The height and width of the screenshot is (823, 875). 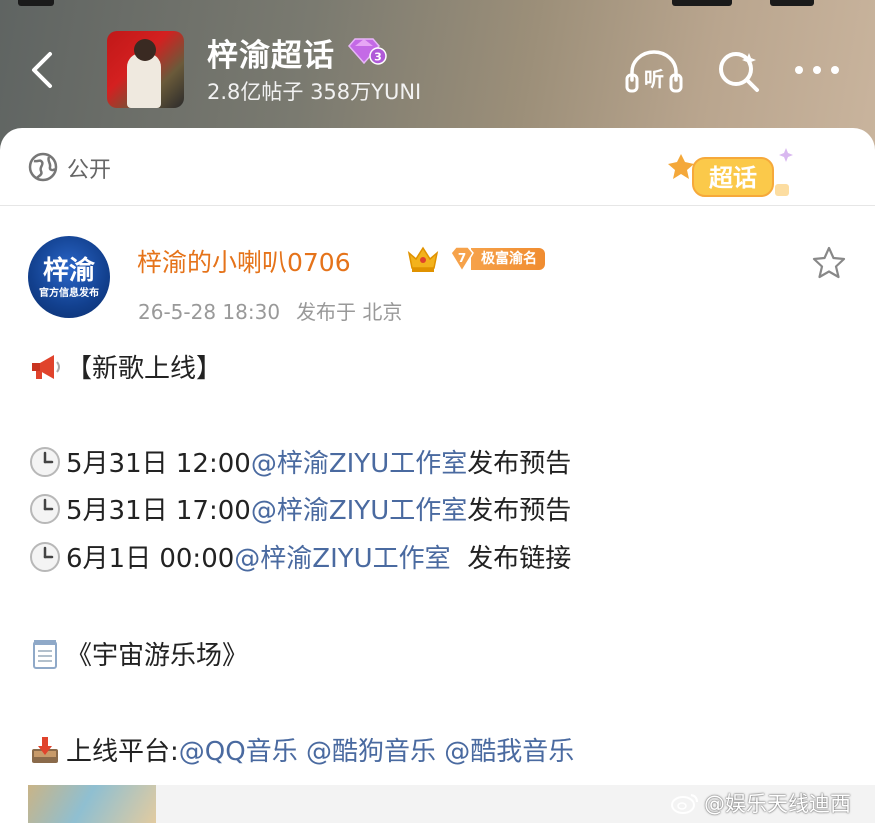 I want to click on listen-button: 听, so click(x=654, y=71).